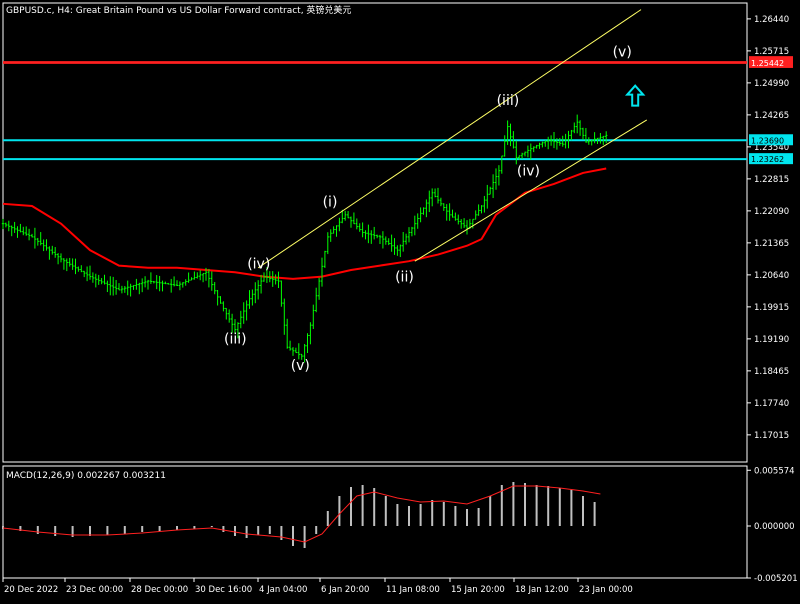  What do you see at coordinates (774, 471) in the screenshot?
I see `macd-axis-label: 0.005574` at bounding box center [774, 471].